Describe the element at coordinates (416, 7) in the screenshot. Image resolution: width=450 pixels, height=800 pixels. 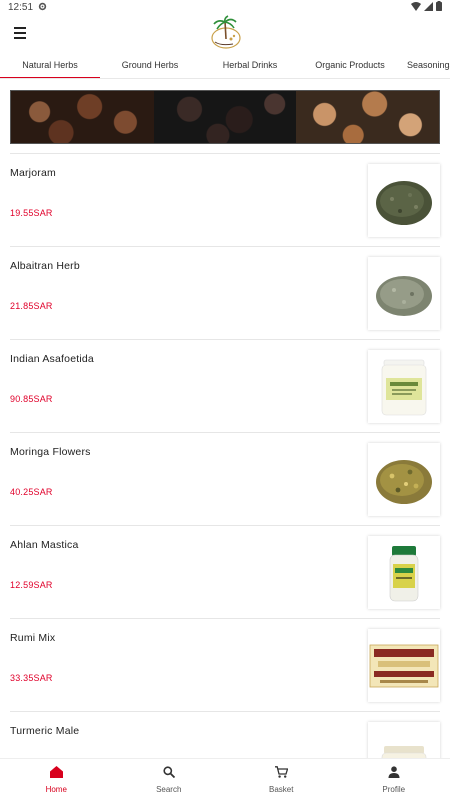
I see `wifi-icon` at that location.